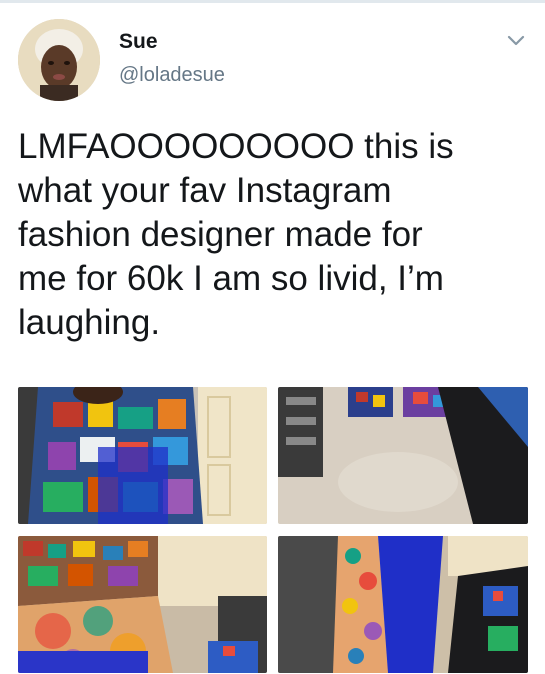 This screenshot has width=545, height=674. I want to click on avatar, so click(59, 60).